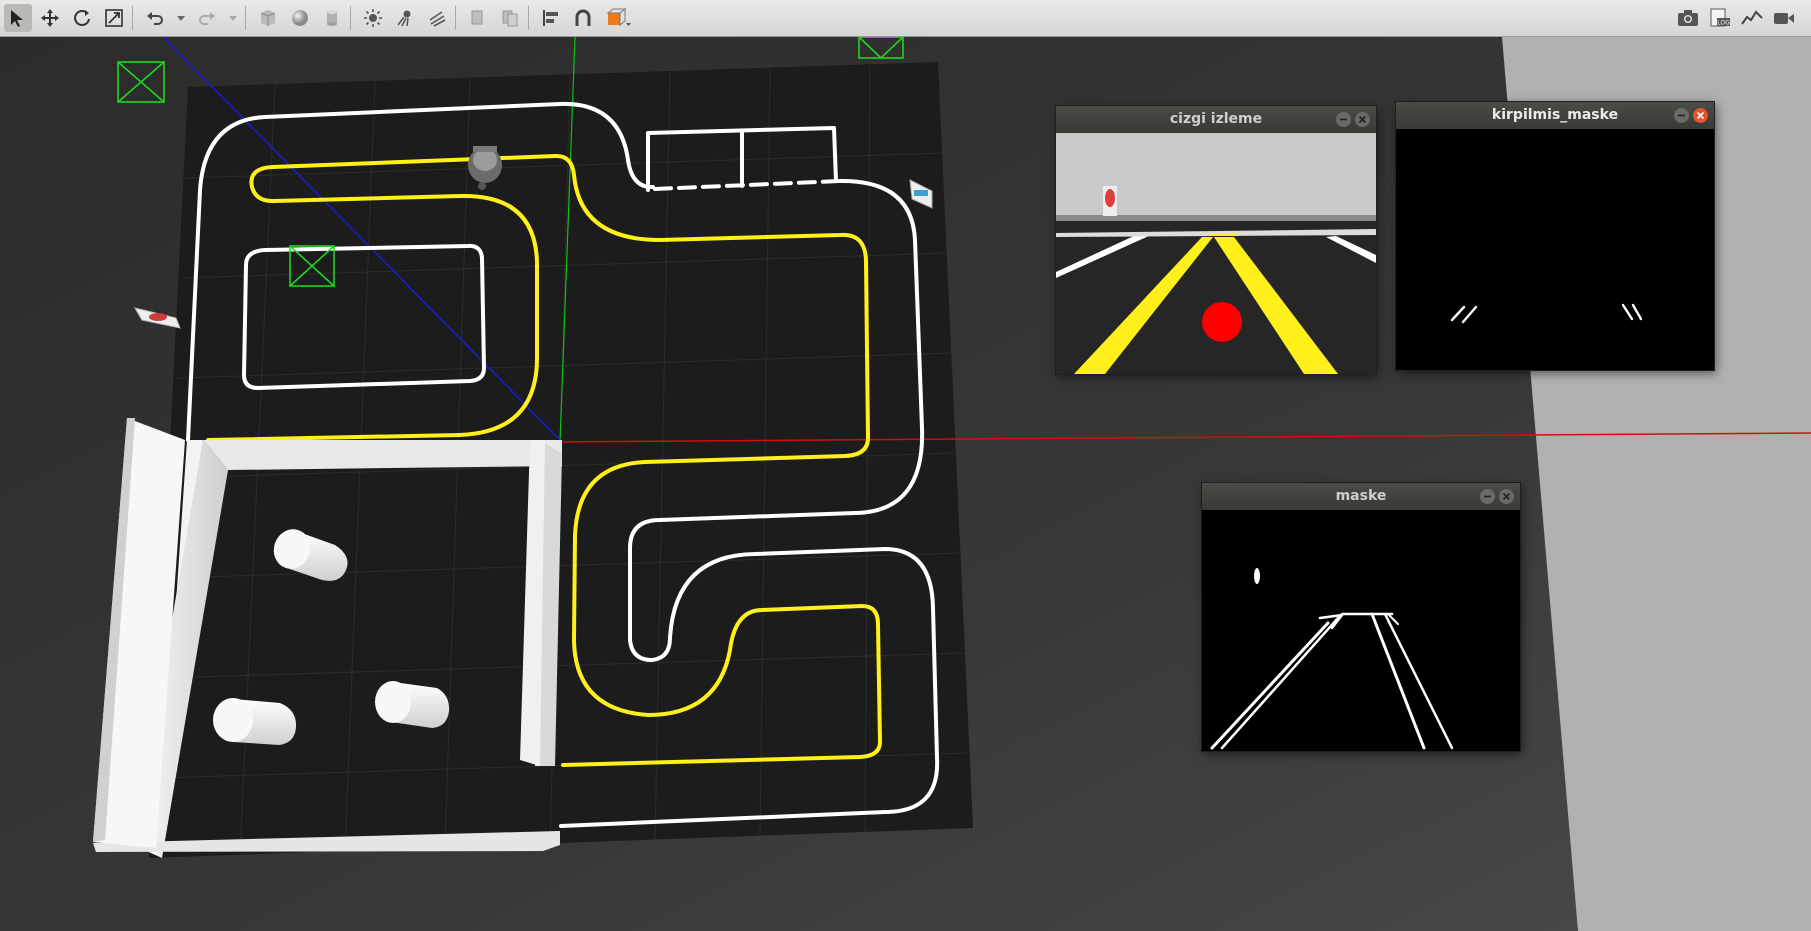 Image resolution: width=1811 pixels, height=931 pixels. I want to click on mask-view, so click(1361, 630).